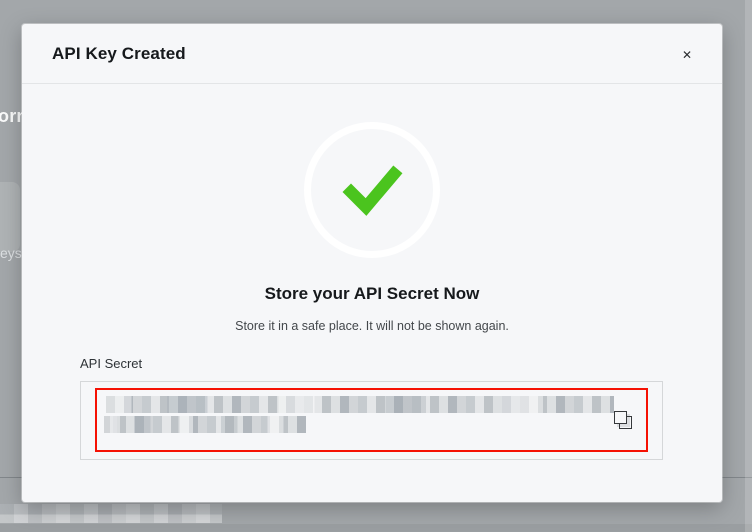 The image size is (752, 532). I want to click on redaction-highlight-box, so click(371, 420).